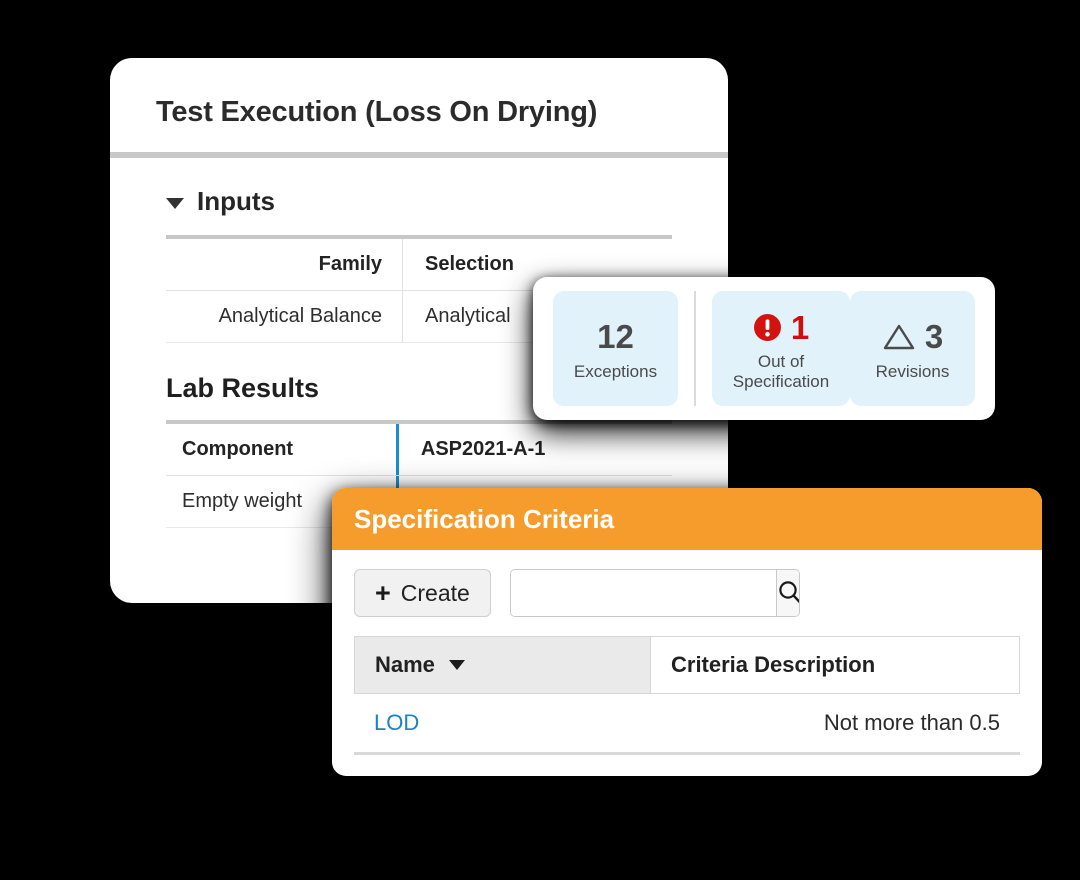 The height and width of the screenshot is (880, 1080). Describe the element at coordinates (767, 327) in the screenshot. I see `error-circle-icon` at that location.